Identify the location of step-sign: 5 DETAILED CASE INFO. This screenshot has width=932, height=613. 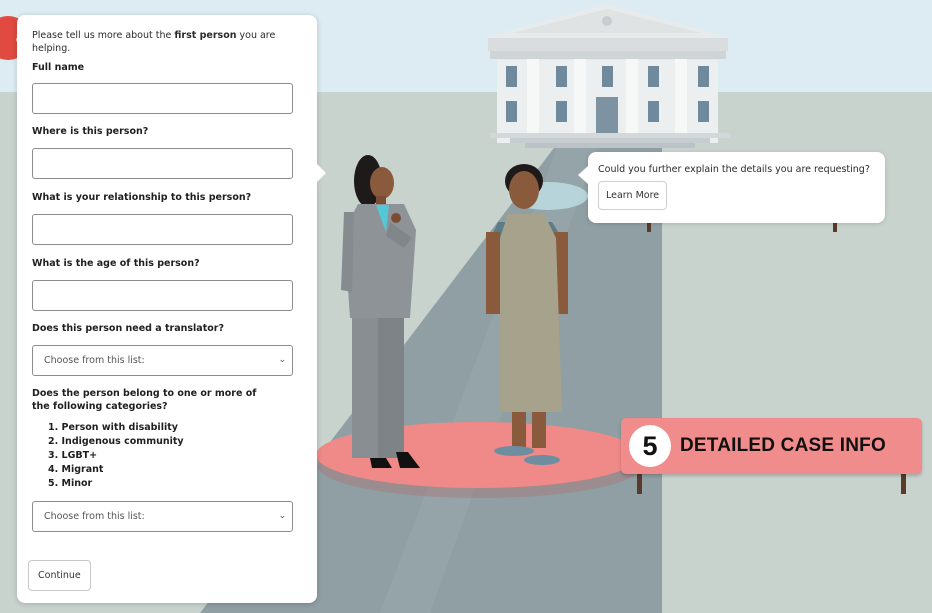
(771, 446).